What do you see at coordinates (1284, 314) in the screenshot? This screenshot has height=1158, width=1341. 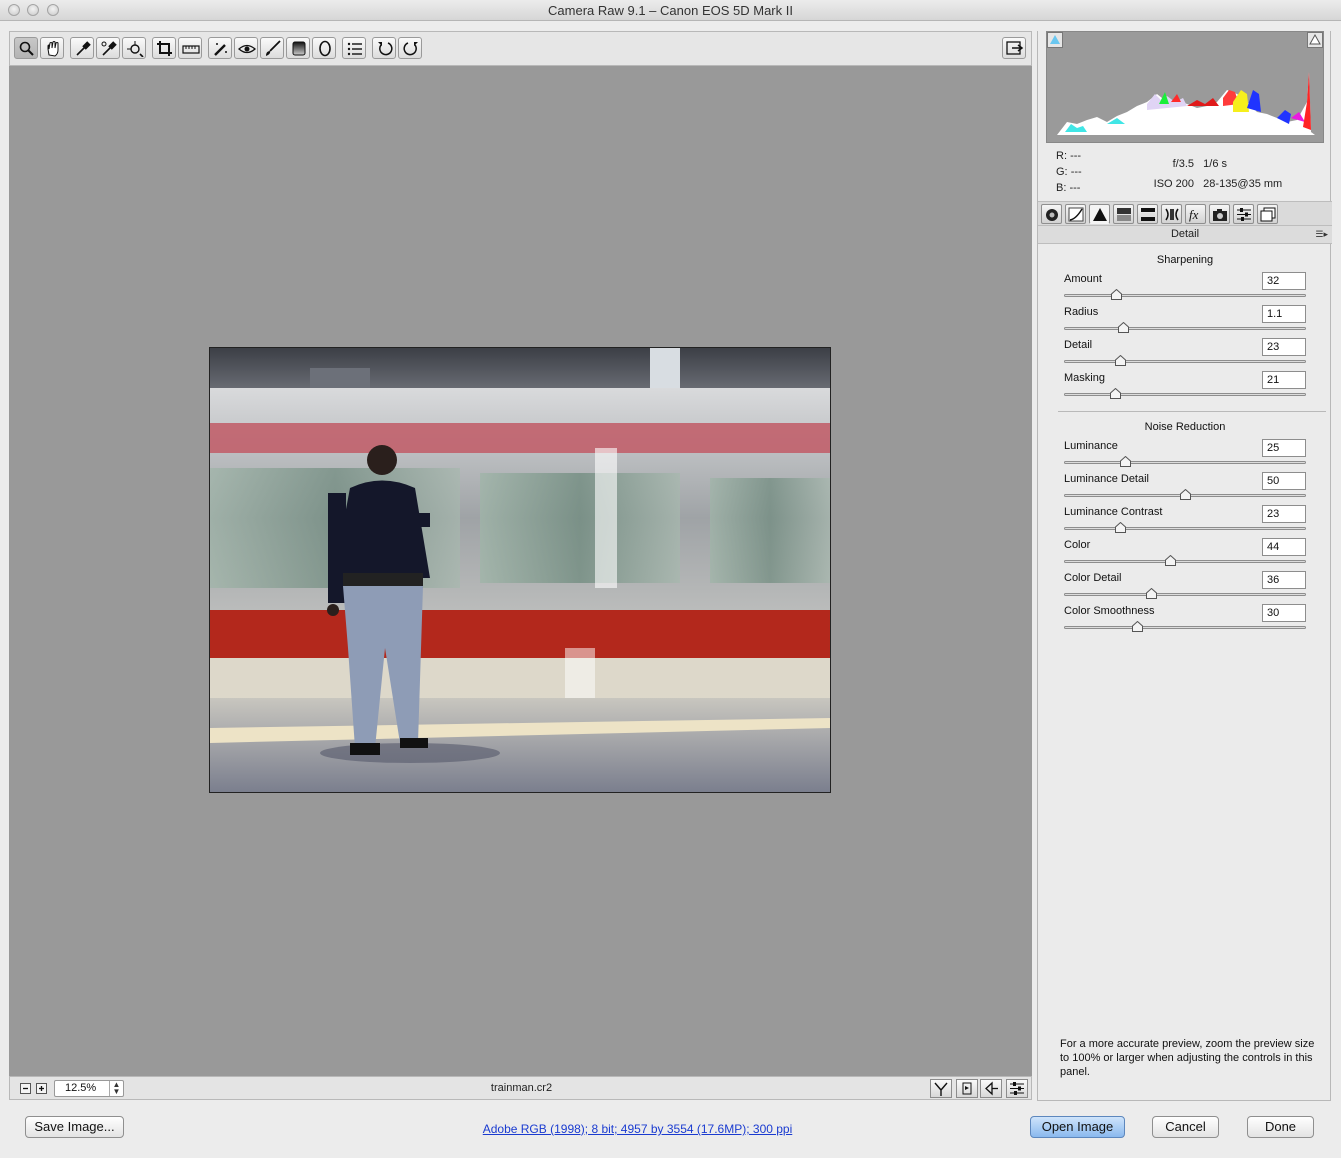 I see `slider-value-field: 1.1` at bounding box center [1284, 314].